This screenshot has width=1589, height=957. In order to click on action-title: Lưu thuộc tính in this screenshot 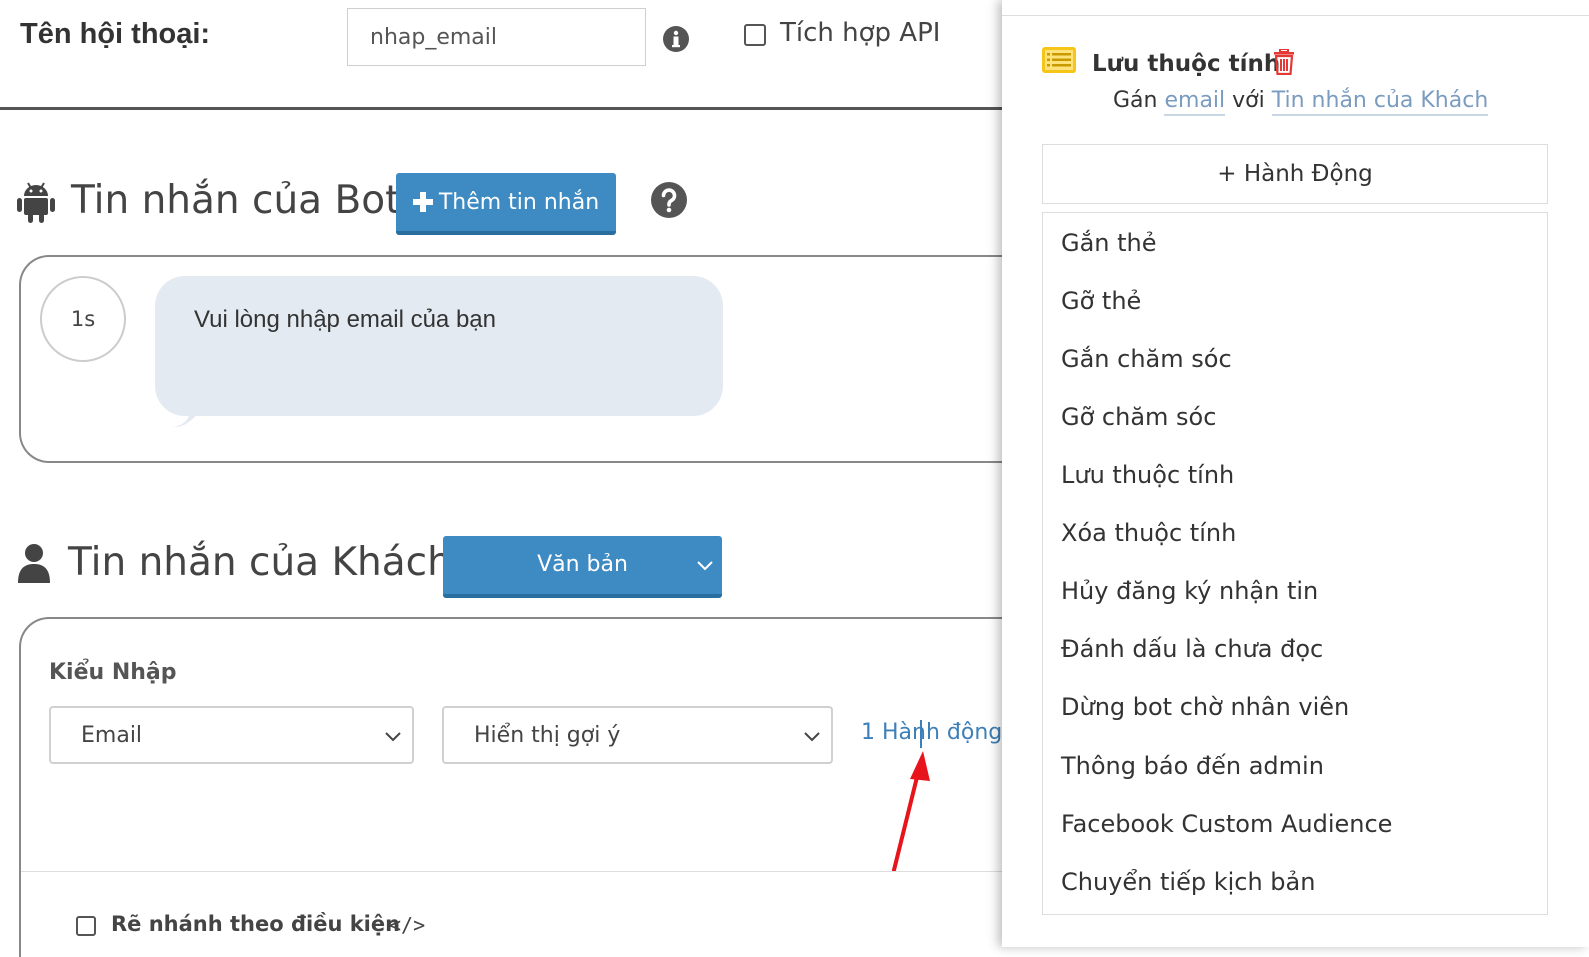, I will do `click(1186, 64)`.